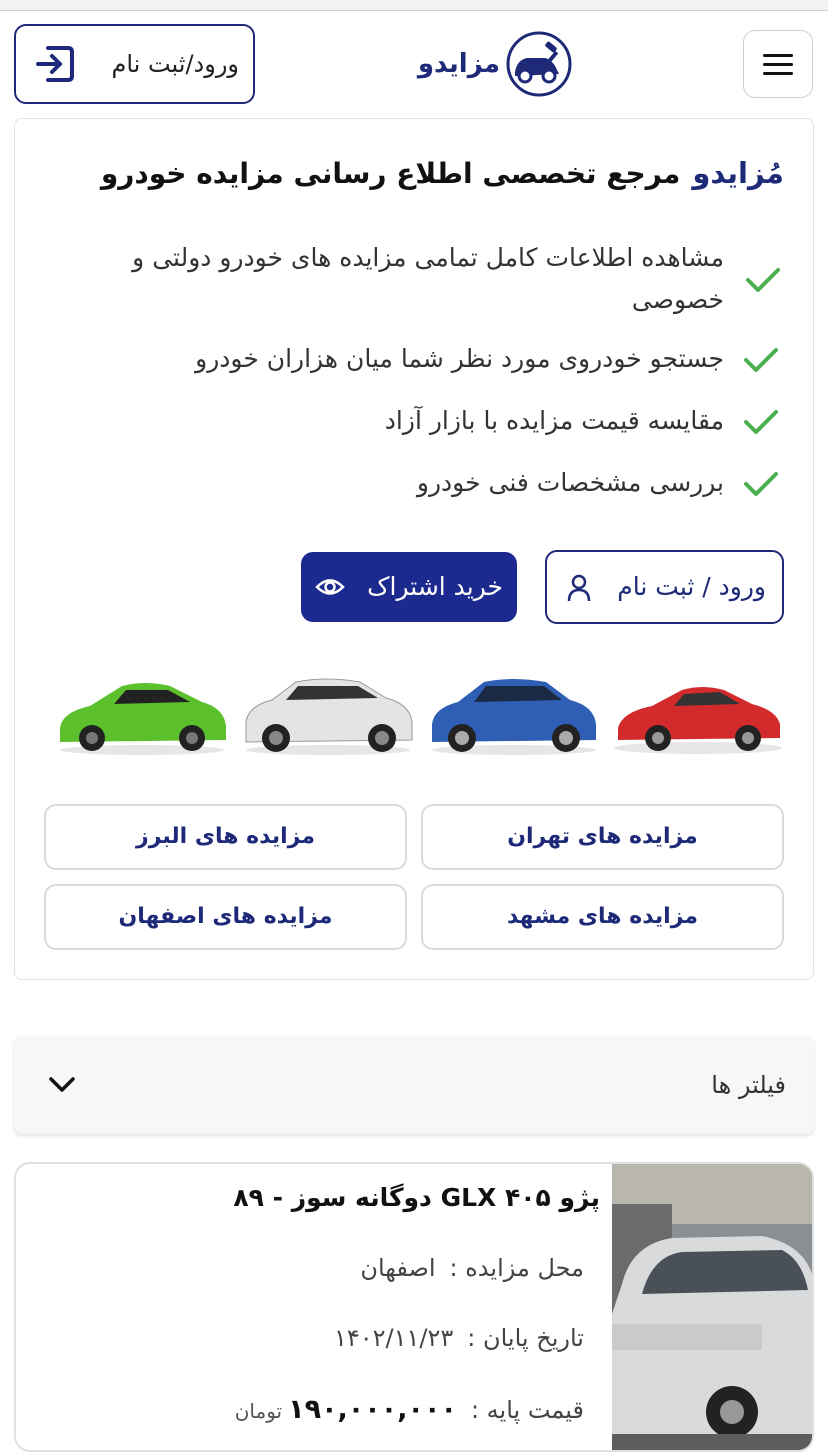 This screenshot has height=1452, width=828. What do you see at coordinates (414, 5) in the screenshot?
I see `status-bar-edge` at bounding box center [414, 5].